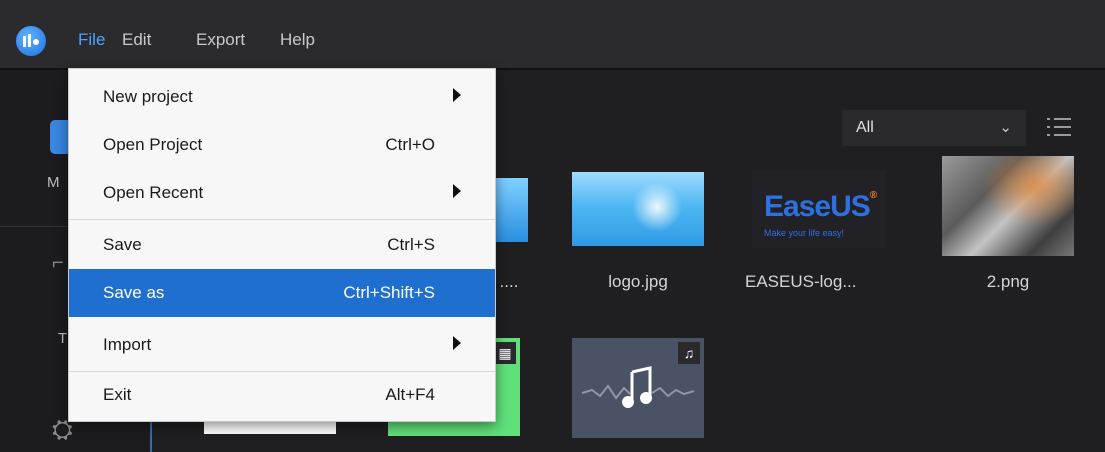 The width and height of the screenshot is (1105, 452). I want to click on menu-item-label: Exit, so click(117, 394).